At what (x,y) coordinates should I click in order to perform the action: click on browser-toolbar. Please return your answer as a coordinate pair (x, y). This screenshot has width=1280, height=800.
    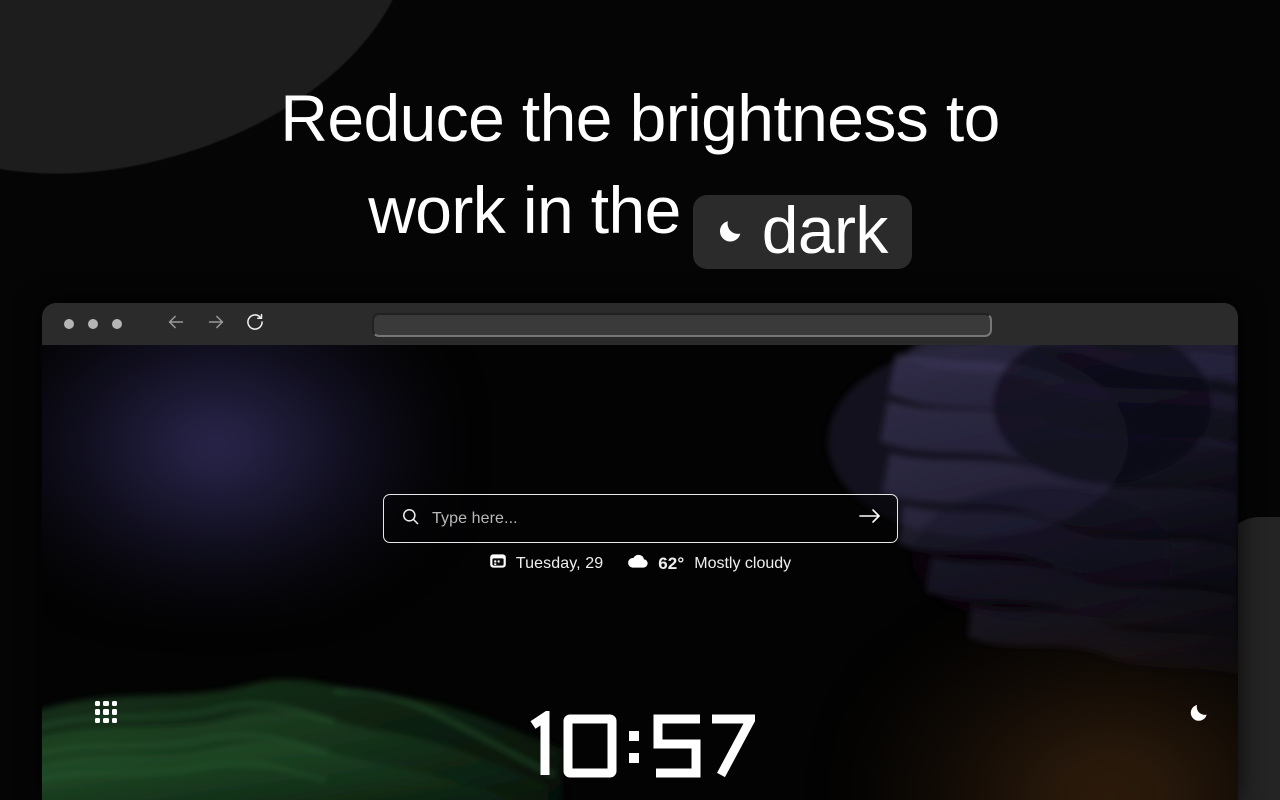
    Looking at the image, I should click on (640, 324).